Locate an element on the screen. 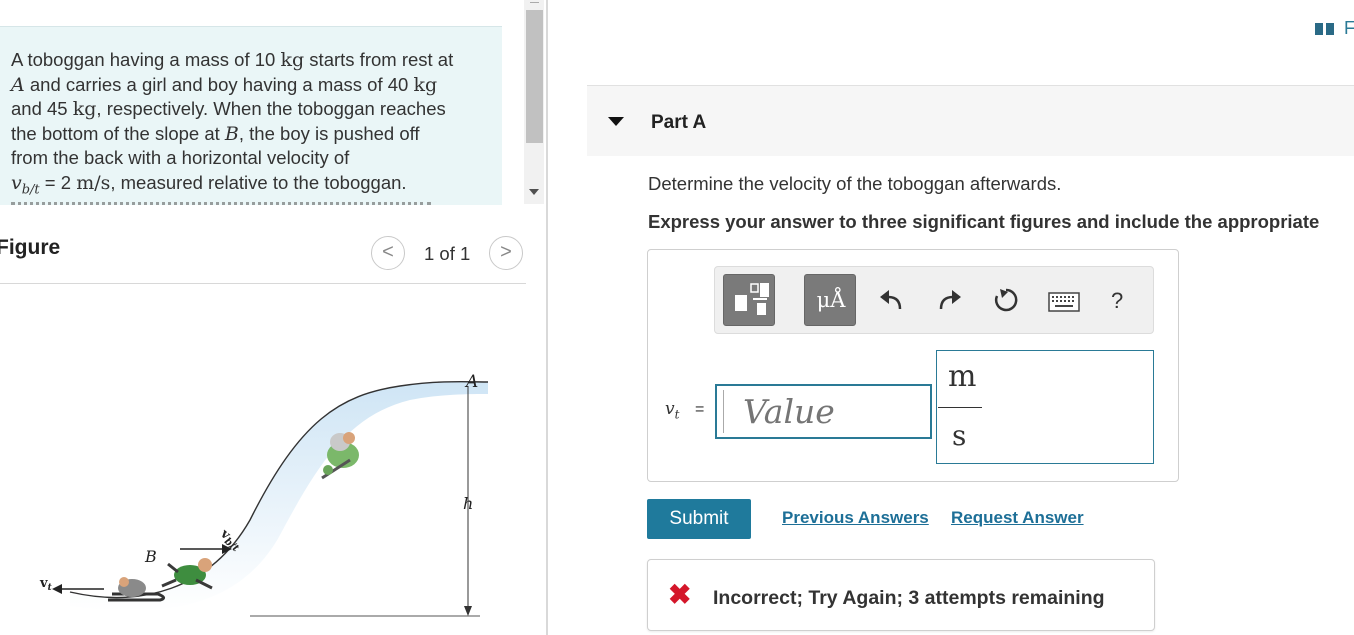 The image size is (1354, 635). problem-line: , the boy is pushed off is located at coordinates (329, 133).